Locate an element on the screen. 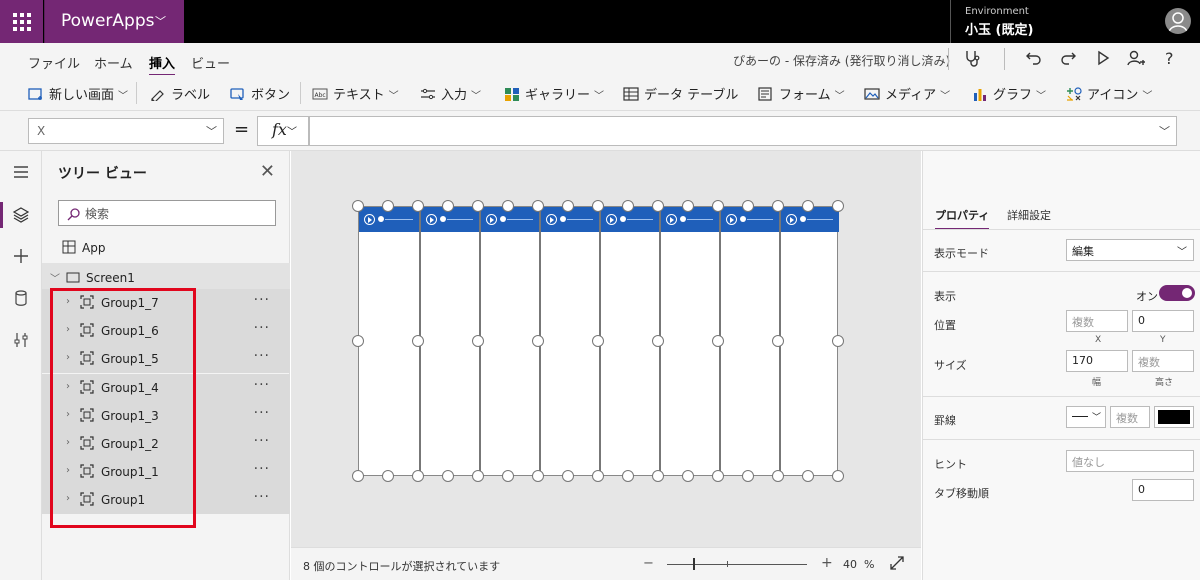 The height and width of the screenshot is (580, 1200). stethoscope-icon is located at coordinates (972, 58).